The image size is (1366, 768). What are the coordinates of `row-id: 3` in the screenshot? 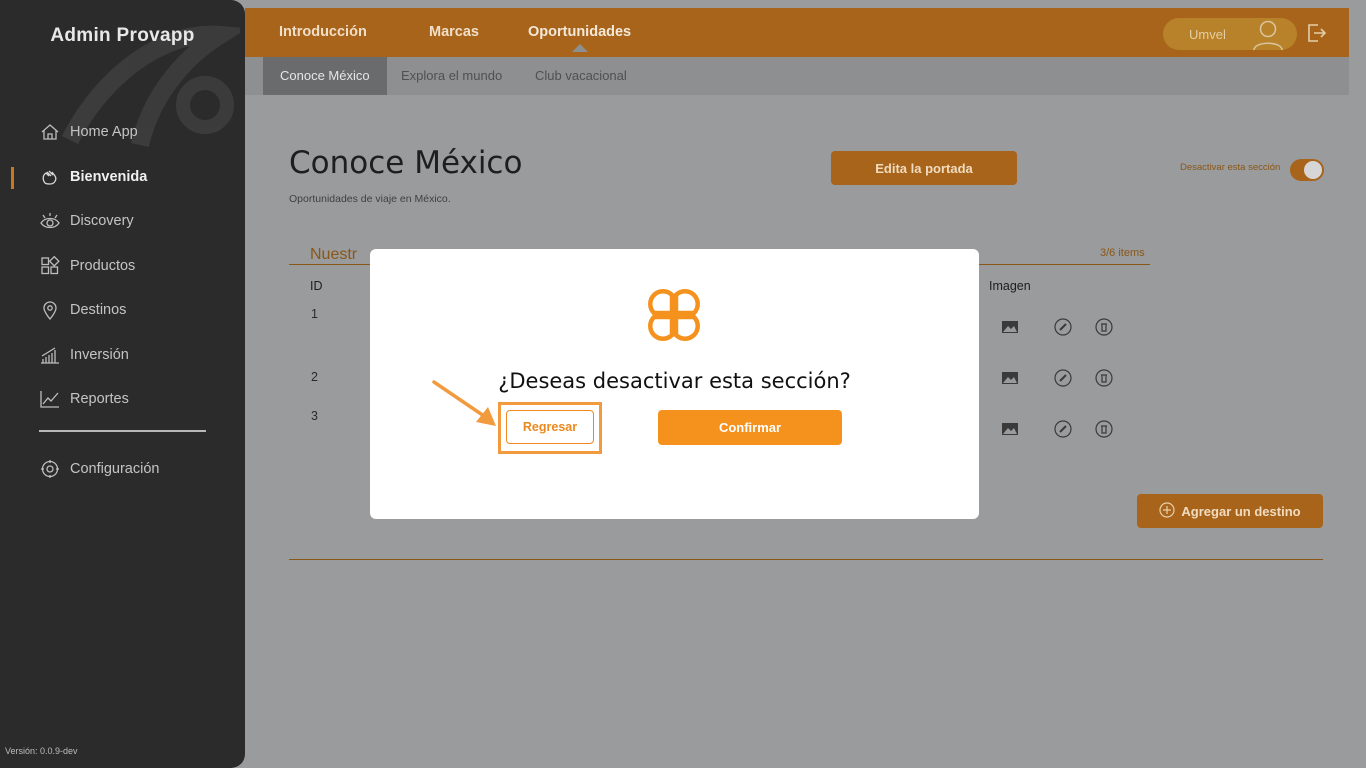 It's located at (314, 416).